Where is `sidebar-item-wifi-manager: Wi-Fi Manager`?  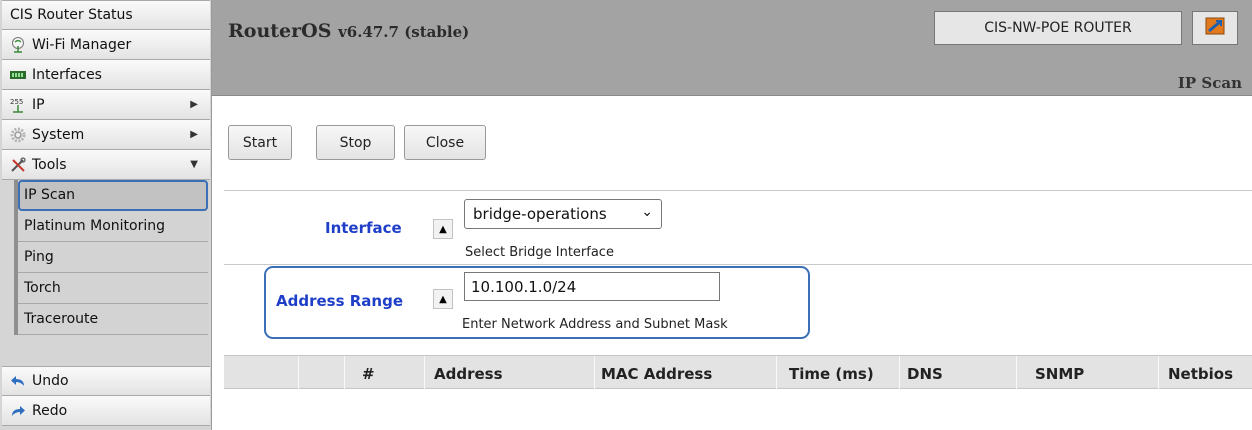 sidebar-item-wifi-manager: Wi-Fi Manager is located at coordinates (106, 45).